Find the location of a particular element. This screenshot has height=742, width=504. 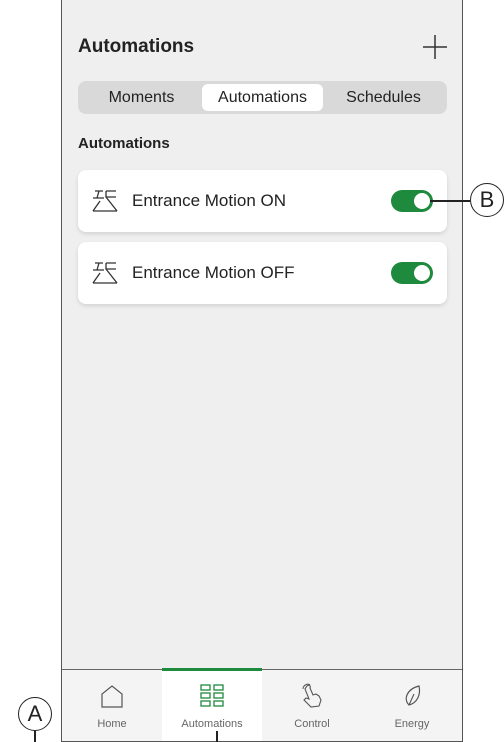

tab-control: Control is located at coordinates (312, 705).